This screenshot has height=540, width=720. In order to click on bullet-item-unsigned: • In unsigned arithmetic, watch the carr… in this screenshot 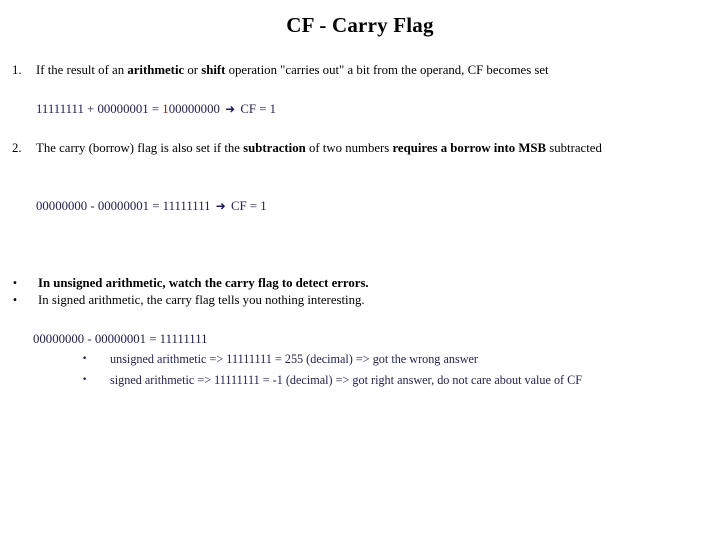, I will do `click(355, 283)`.